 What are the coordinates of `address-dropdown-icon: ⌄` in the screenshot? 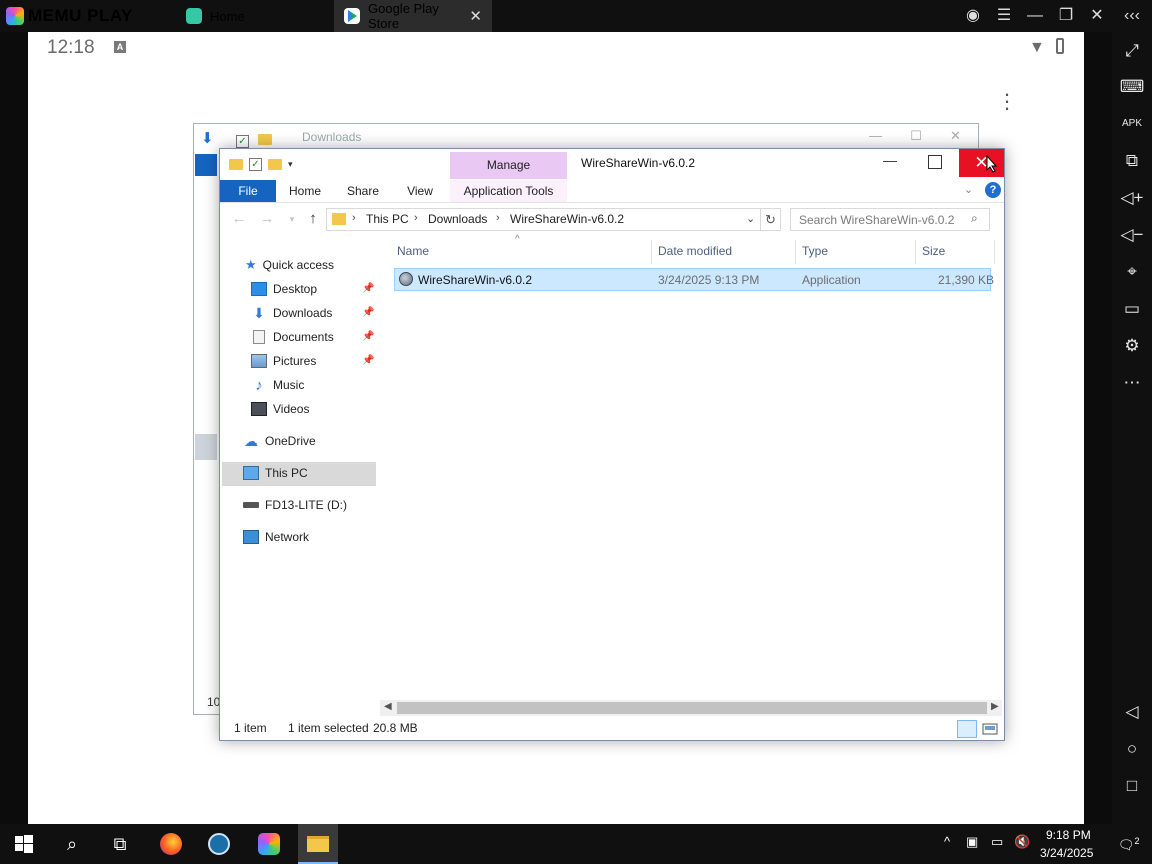 It's located at (750, 218).